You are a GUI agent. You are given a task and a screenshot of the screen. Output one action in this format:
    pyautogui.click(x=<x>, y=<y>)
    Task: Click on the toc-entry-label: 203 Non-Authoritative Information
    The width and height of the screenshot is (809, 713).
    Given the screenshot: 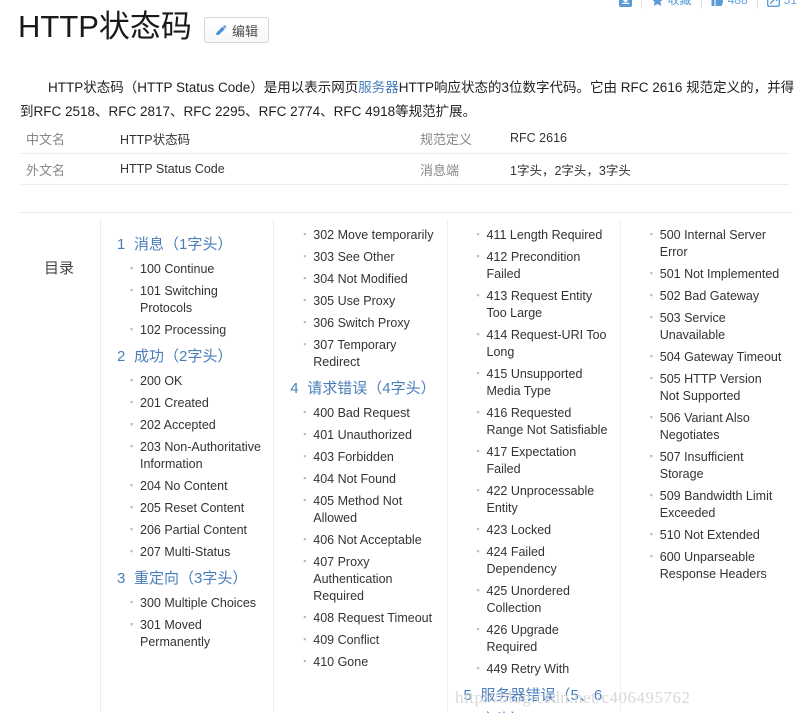 What is the action you would take?
    pyautogui.click(x=200, y=455)
    